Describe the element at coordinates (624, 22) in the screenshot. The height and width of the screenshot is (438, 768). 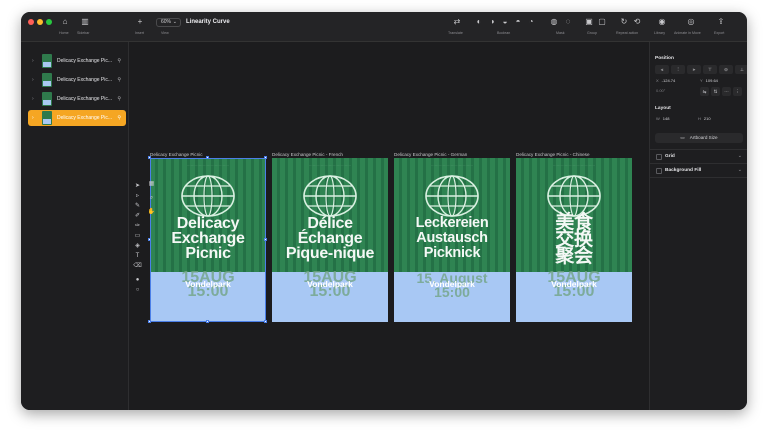
I see `repeat-icon: ↻` at that location.